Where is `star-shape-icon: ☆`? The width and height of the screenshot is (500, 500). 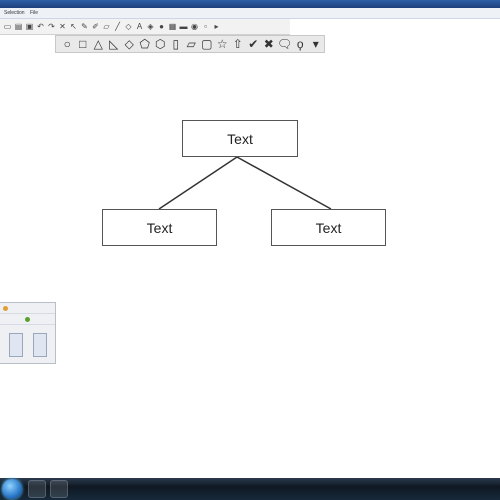 star-shape-icon: ☆ is located at coordinates (222, 44).